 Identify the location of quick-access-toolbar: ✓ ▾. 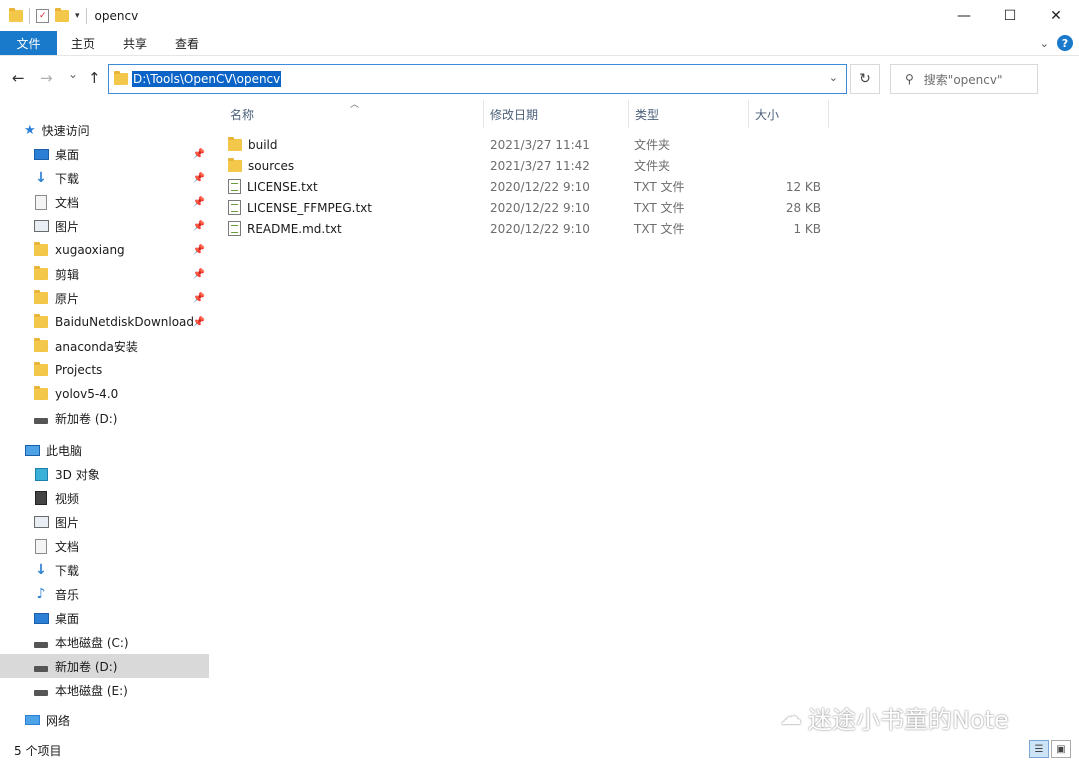
(48, 15).